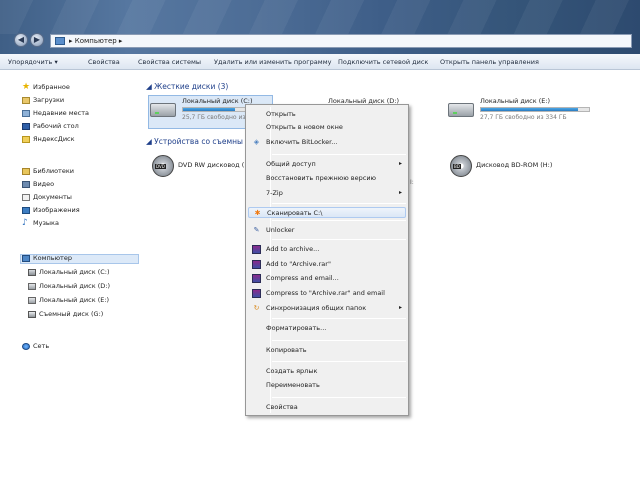 This screenshot has width=640, height=480. I want to click on context-menu-item-label: Открыть, so click(281, 114).